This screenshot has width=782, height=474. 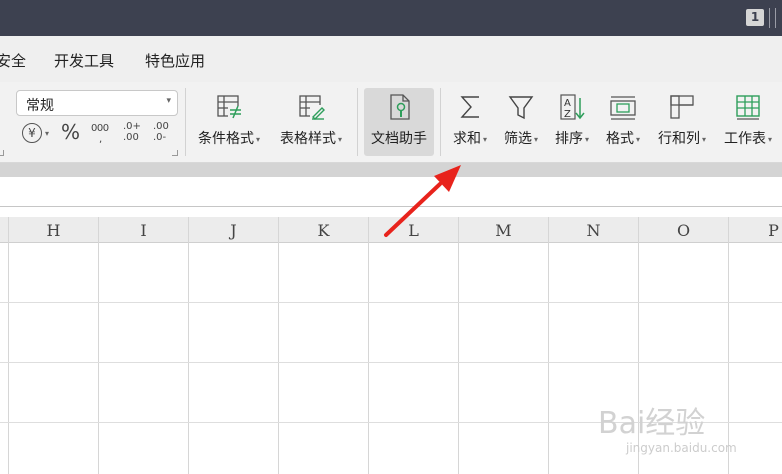 What do you see at coordinates (652, 423) in the screenshot?
I see `watermark-logo: Bai经验` at bounding box center [652, 423].